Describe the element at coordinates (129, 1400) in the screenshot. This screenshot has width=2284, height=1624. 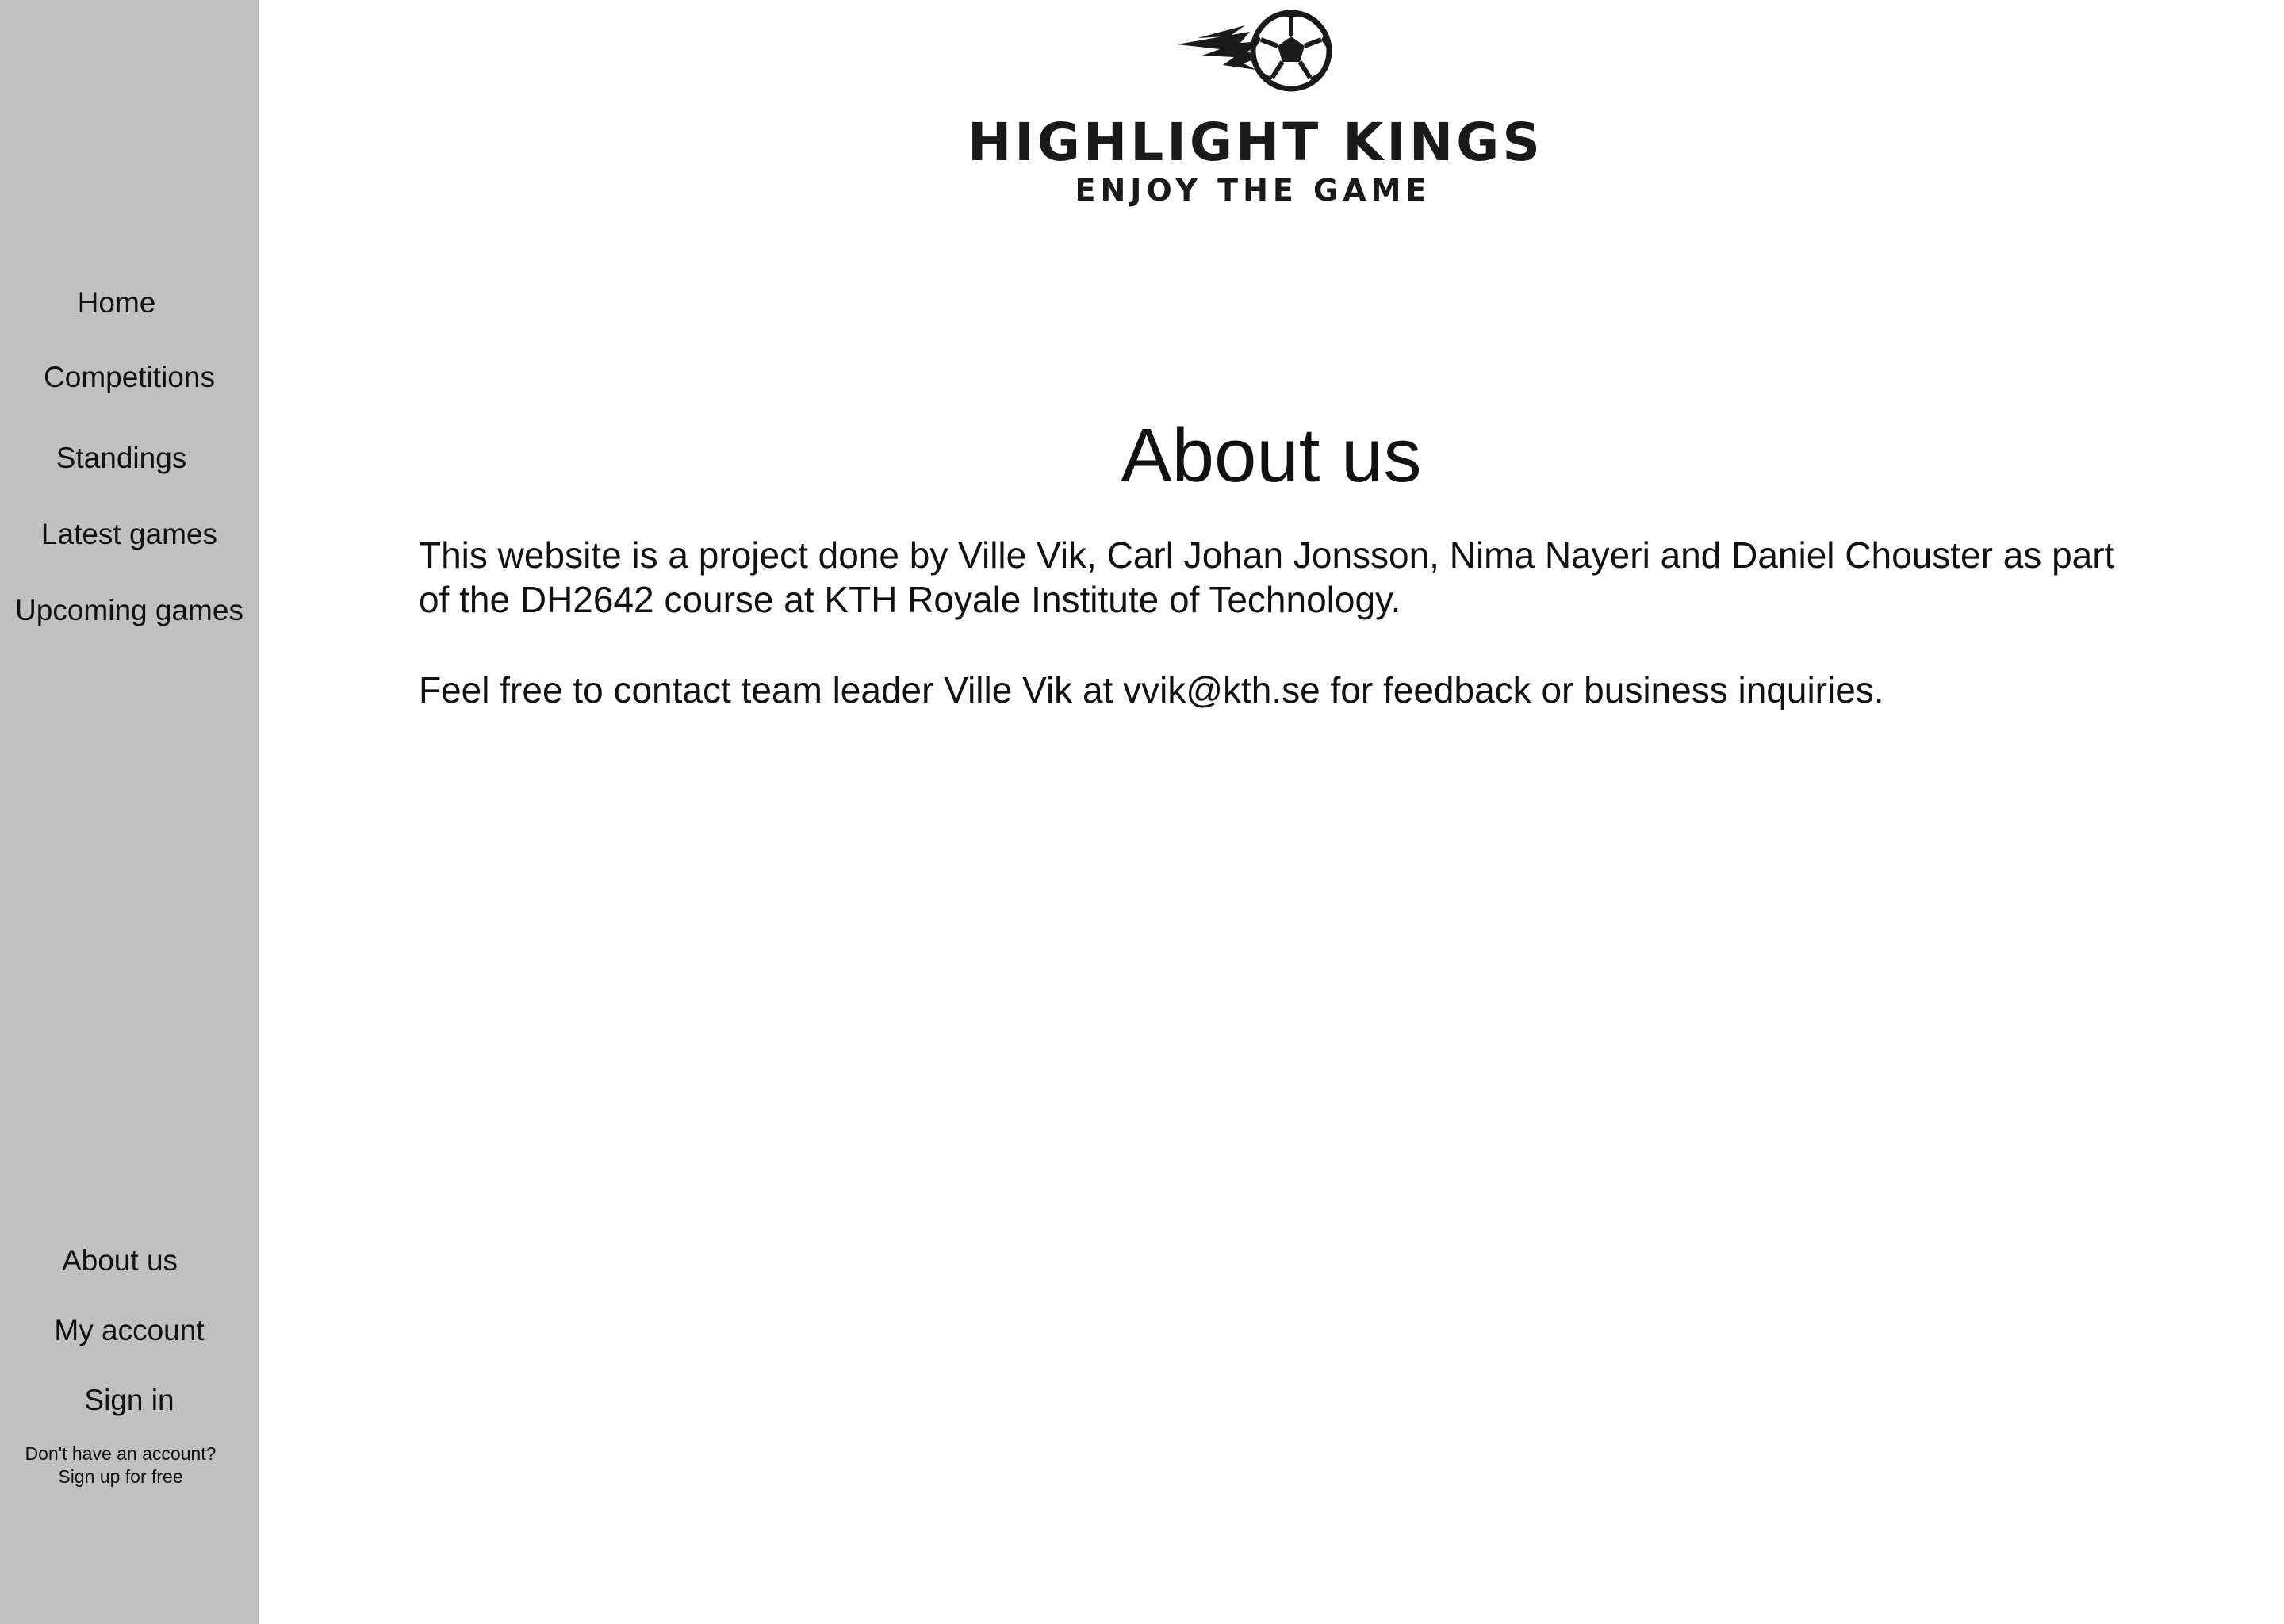
I see `nav-sign-in: Sign in` at that location.